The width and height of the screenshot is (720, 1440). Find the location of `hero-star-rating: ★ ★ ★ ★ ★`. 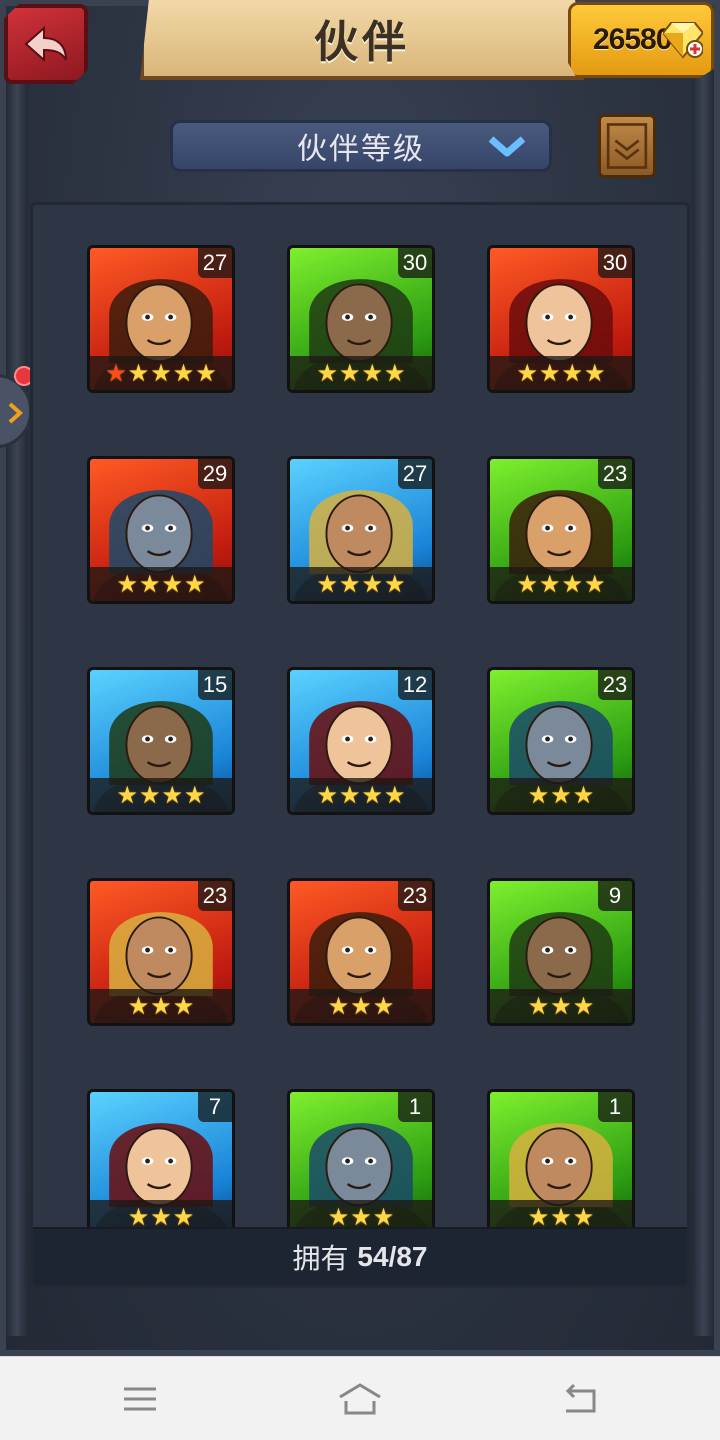

hero-star-rating: ★ ★ ★ ★ ★ is located at coordinates (161, 373).